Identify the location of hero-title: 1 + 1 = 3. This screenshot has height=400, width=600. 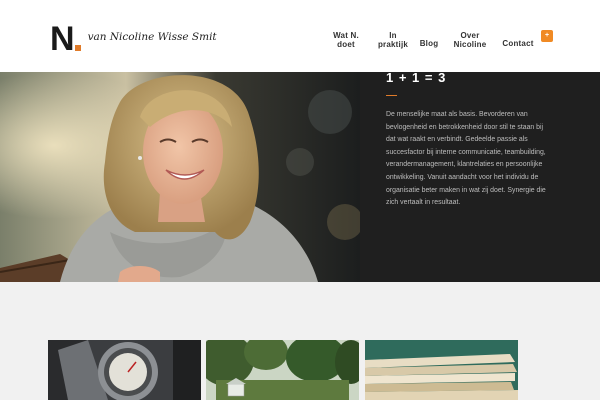
(416, 77).